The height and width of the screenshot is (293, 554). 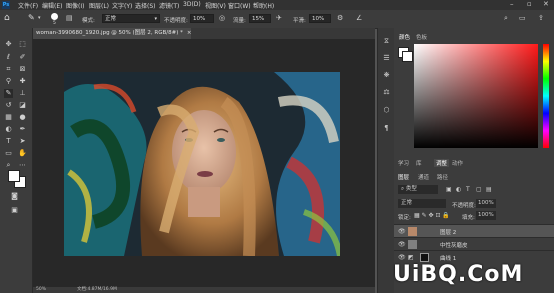 What do you see at coordinates (421, 37) in the screenshot?
I see `tab-swatches: 色板` at bounding box center [421, 37].